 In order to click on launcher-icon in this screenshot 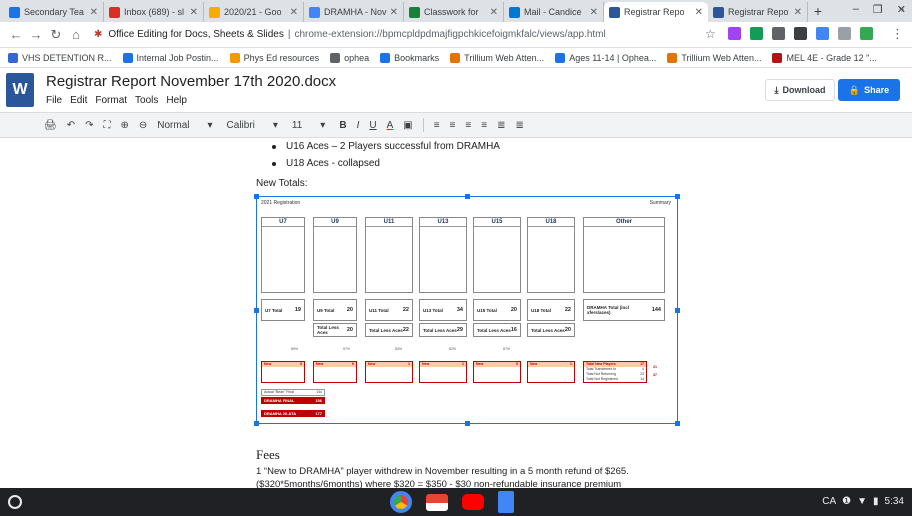, I will do `click(15, 502)`.